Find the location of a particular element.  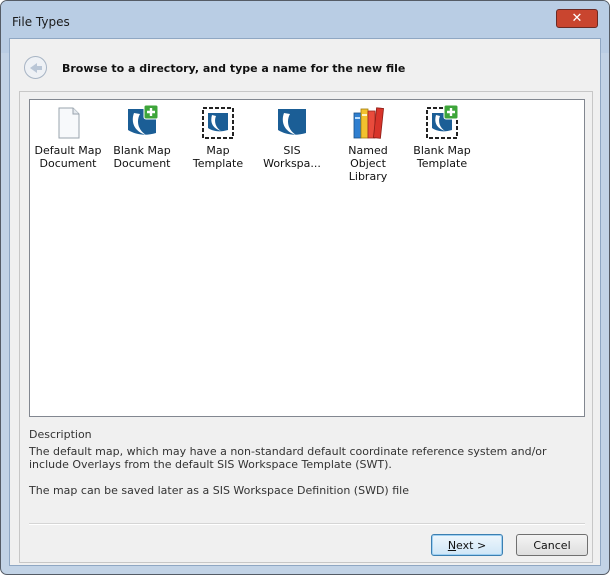

file-type-default-map-document: Default Map Document is located at coordinates (68, 137).